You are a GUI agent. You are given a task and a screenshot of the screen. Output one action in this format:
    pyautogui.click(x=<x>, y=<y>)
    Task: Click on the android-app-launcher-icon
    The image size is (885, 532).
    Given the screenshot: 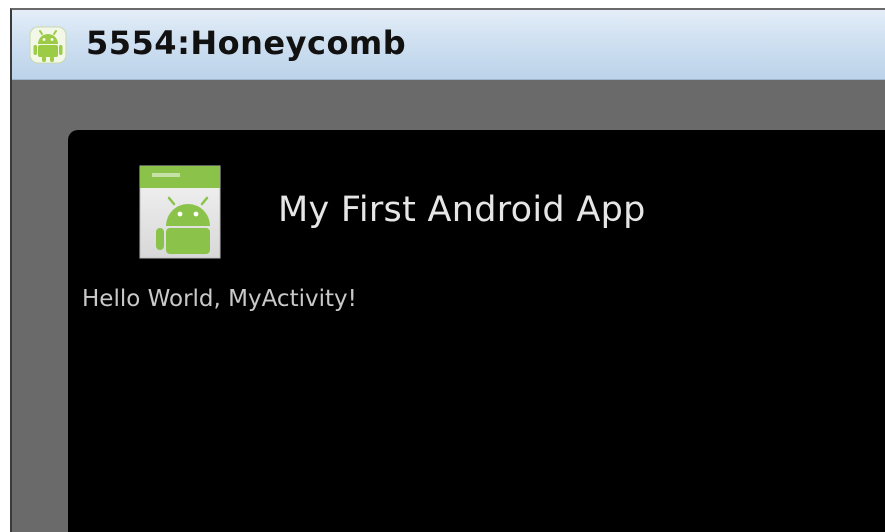 What is the action you would take?
    pyautogui.click(x=180, y=212)
    